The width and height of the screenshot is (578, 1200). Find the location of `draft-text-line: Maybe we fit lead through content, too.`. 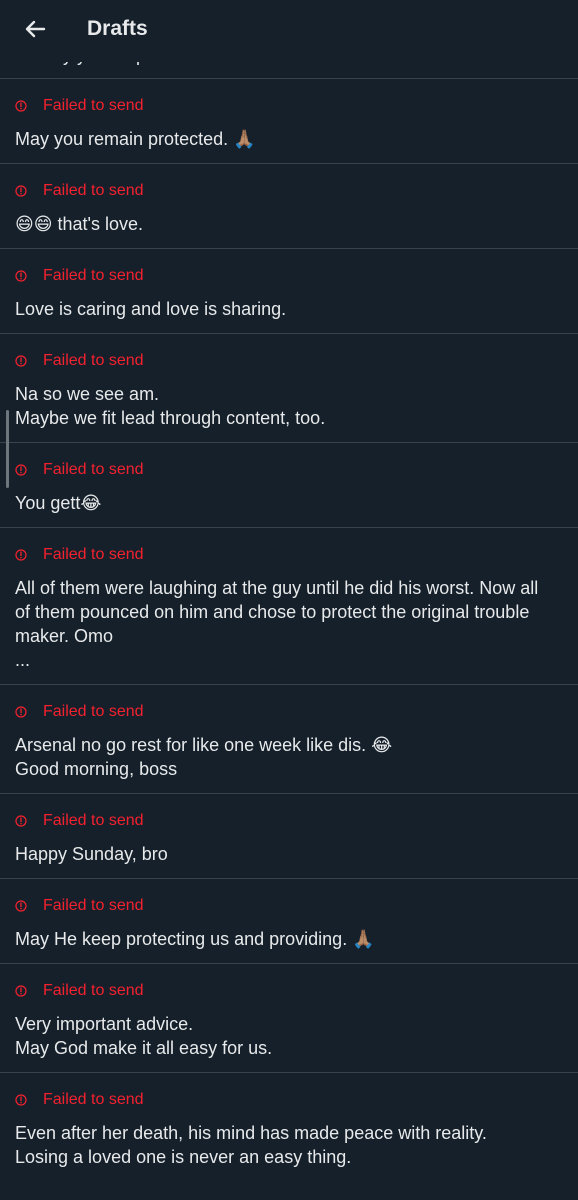

draft-text-line: Maybe we fit lead through content, too. is located at coordinates (170, 418).